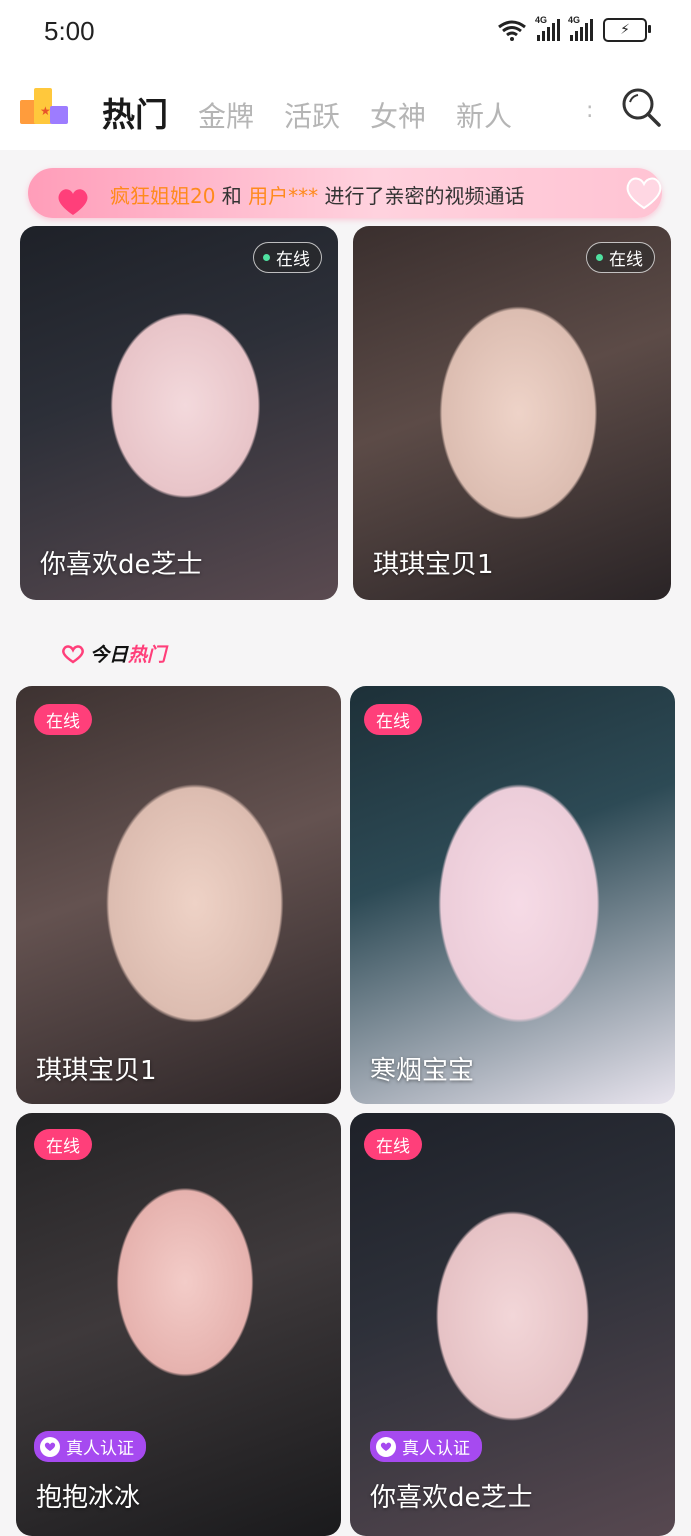  I want to click on banner-and: 和, so click(232, 196).